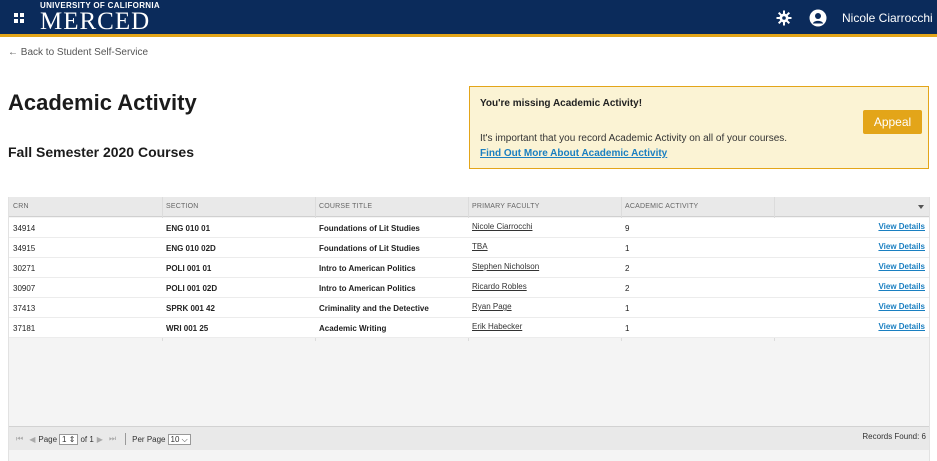 Image resolution: width=937 pixels, height=461 pixels. What do you see at coordinates (101, 152) in the screenshot?
I see `semester-heading: Fall Semester 2020 Courses` at bounding box center [101, 152].